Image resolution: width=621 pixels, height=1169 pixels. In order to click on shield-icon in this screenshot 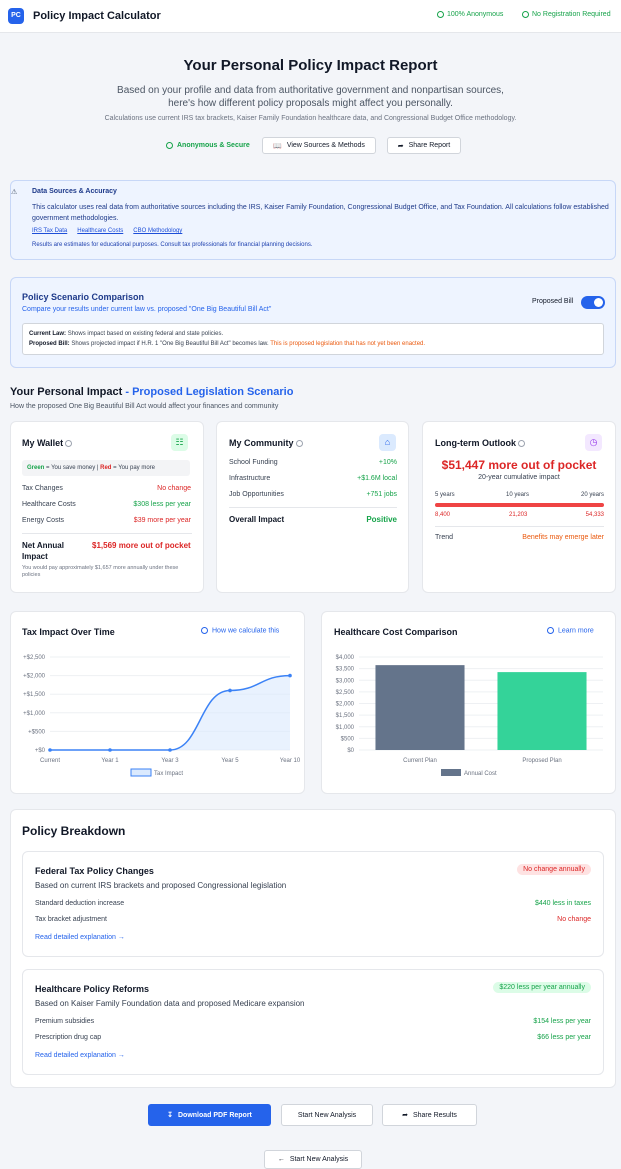, I will do `click(169, 145)`.